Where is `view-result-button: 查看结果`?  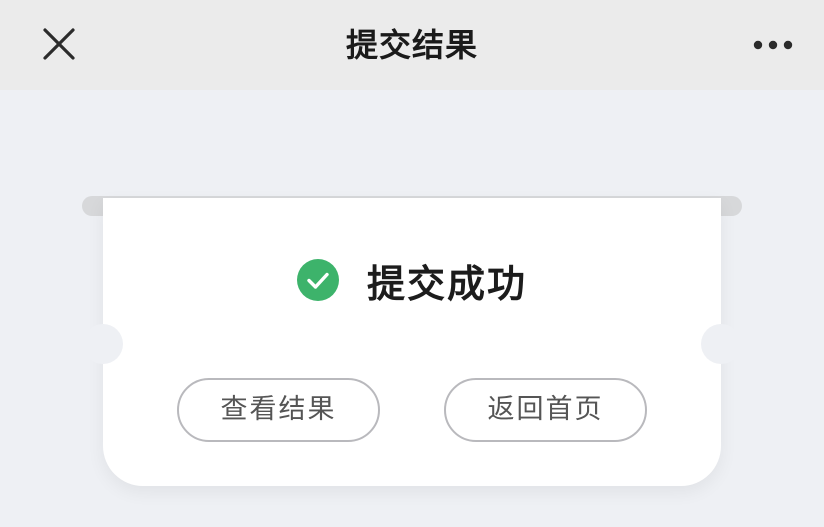 view-result-button: 查看结果 is located at coordinates (278, 410).